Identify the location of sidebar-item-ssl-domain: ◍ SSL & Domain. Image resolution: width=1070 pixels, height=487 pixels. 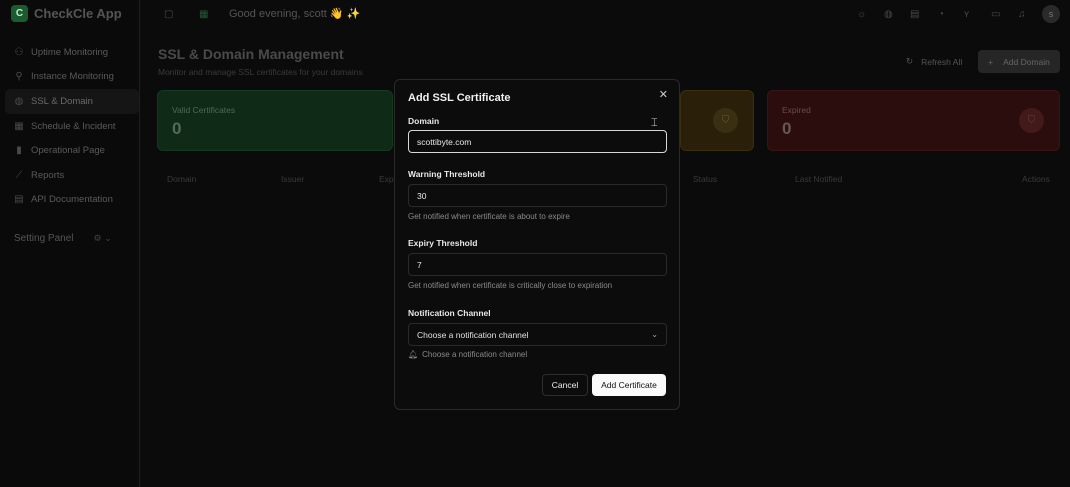
(72, 101).